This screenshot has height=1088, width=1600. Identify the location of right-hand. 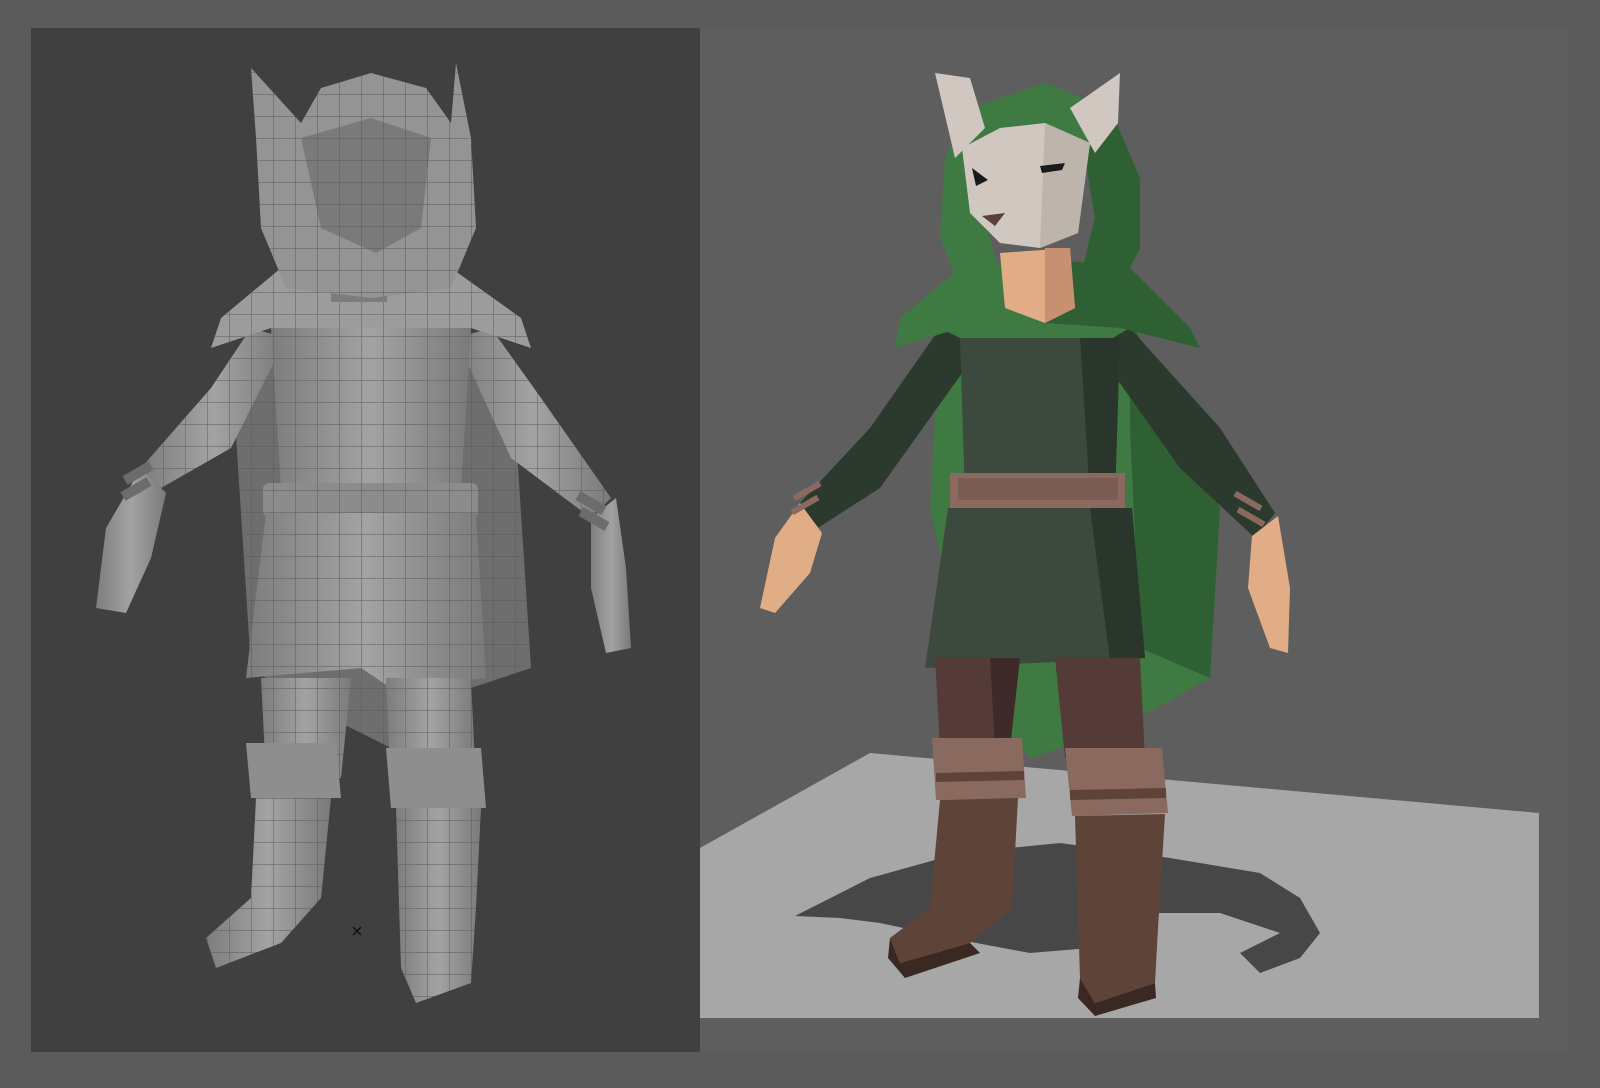
(1269, 584).